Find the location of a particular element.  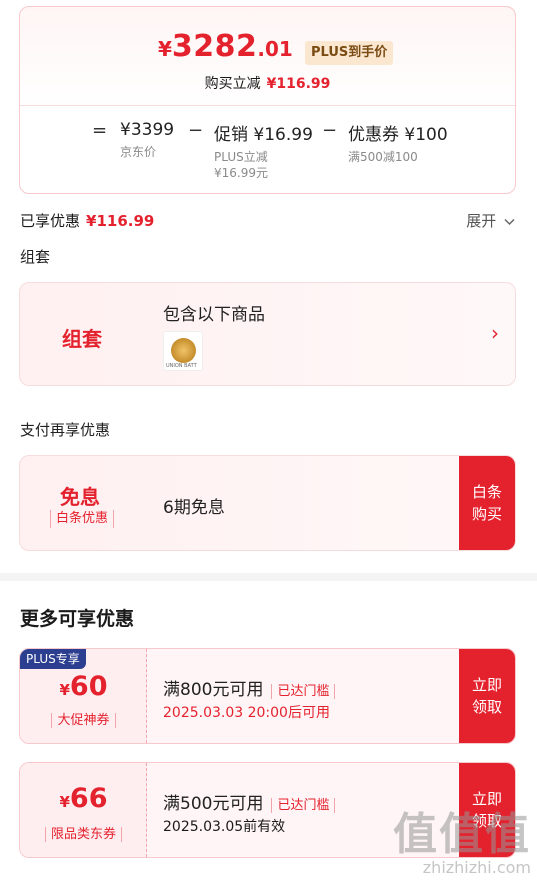

thumbnail-caption: UNION BATT is located at coordinates (181, 366).